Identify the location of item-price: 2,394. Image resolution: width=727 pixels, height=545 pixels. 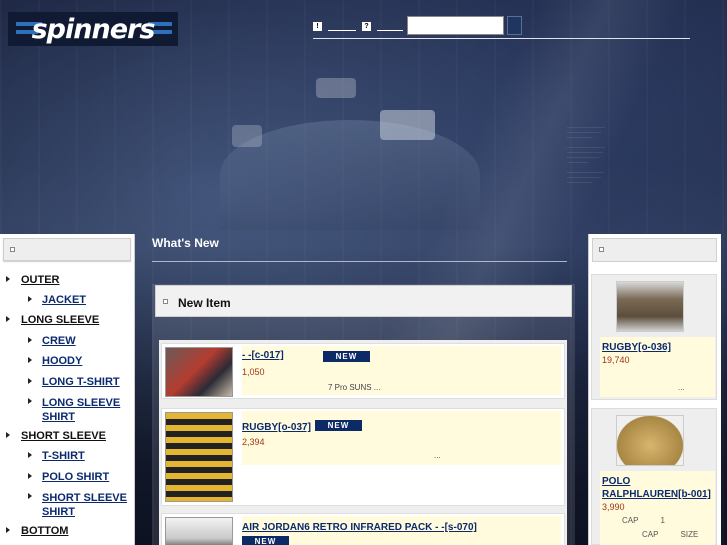
(253, 442).